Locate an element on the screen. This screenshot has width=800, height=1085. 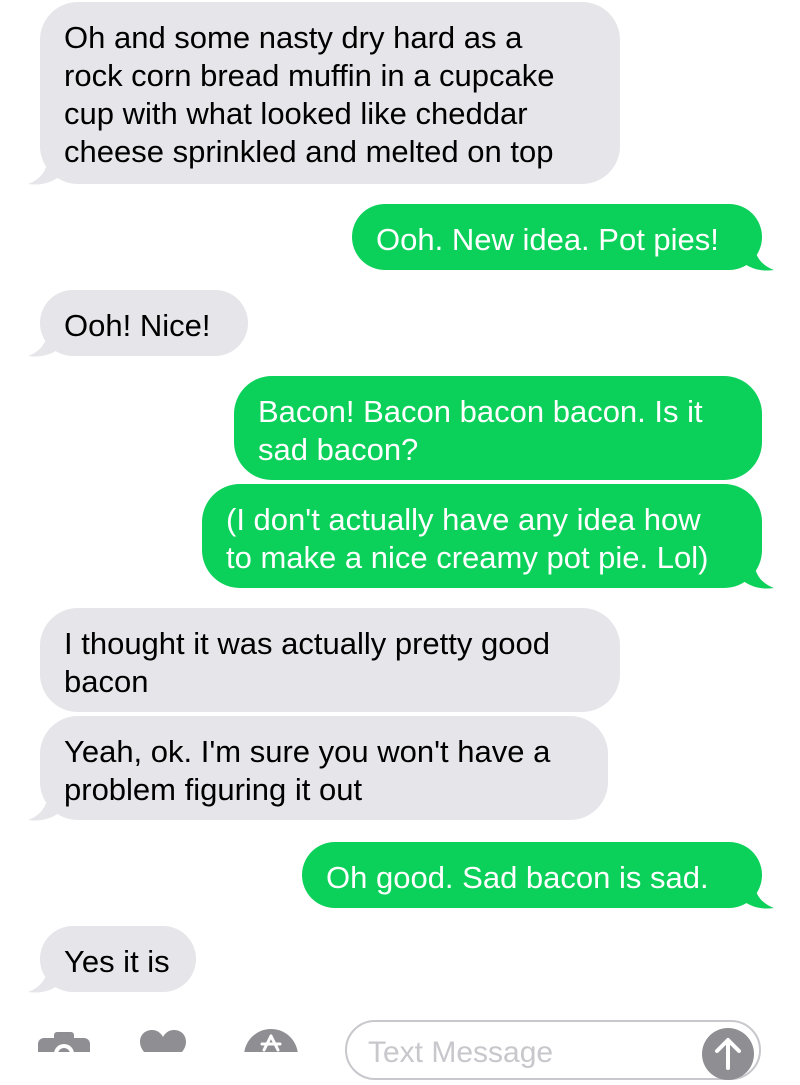
message-bubble-sent: Ooh. New idea. Pot pies! is located at coordinates (557, 237).